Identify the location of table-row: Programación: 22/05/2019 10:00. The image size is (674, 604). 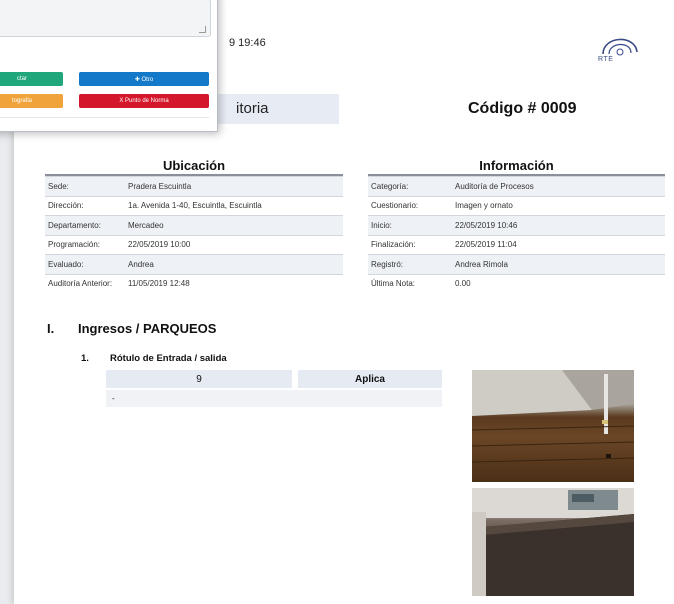
(194, 244).